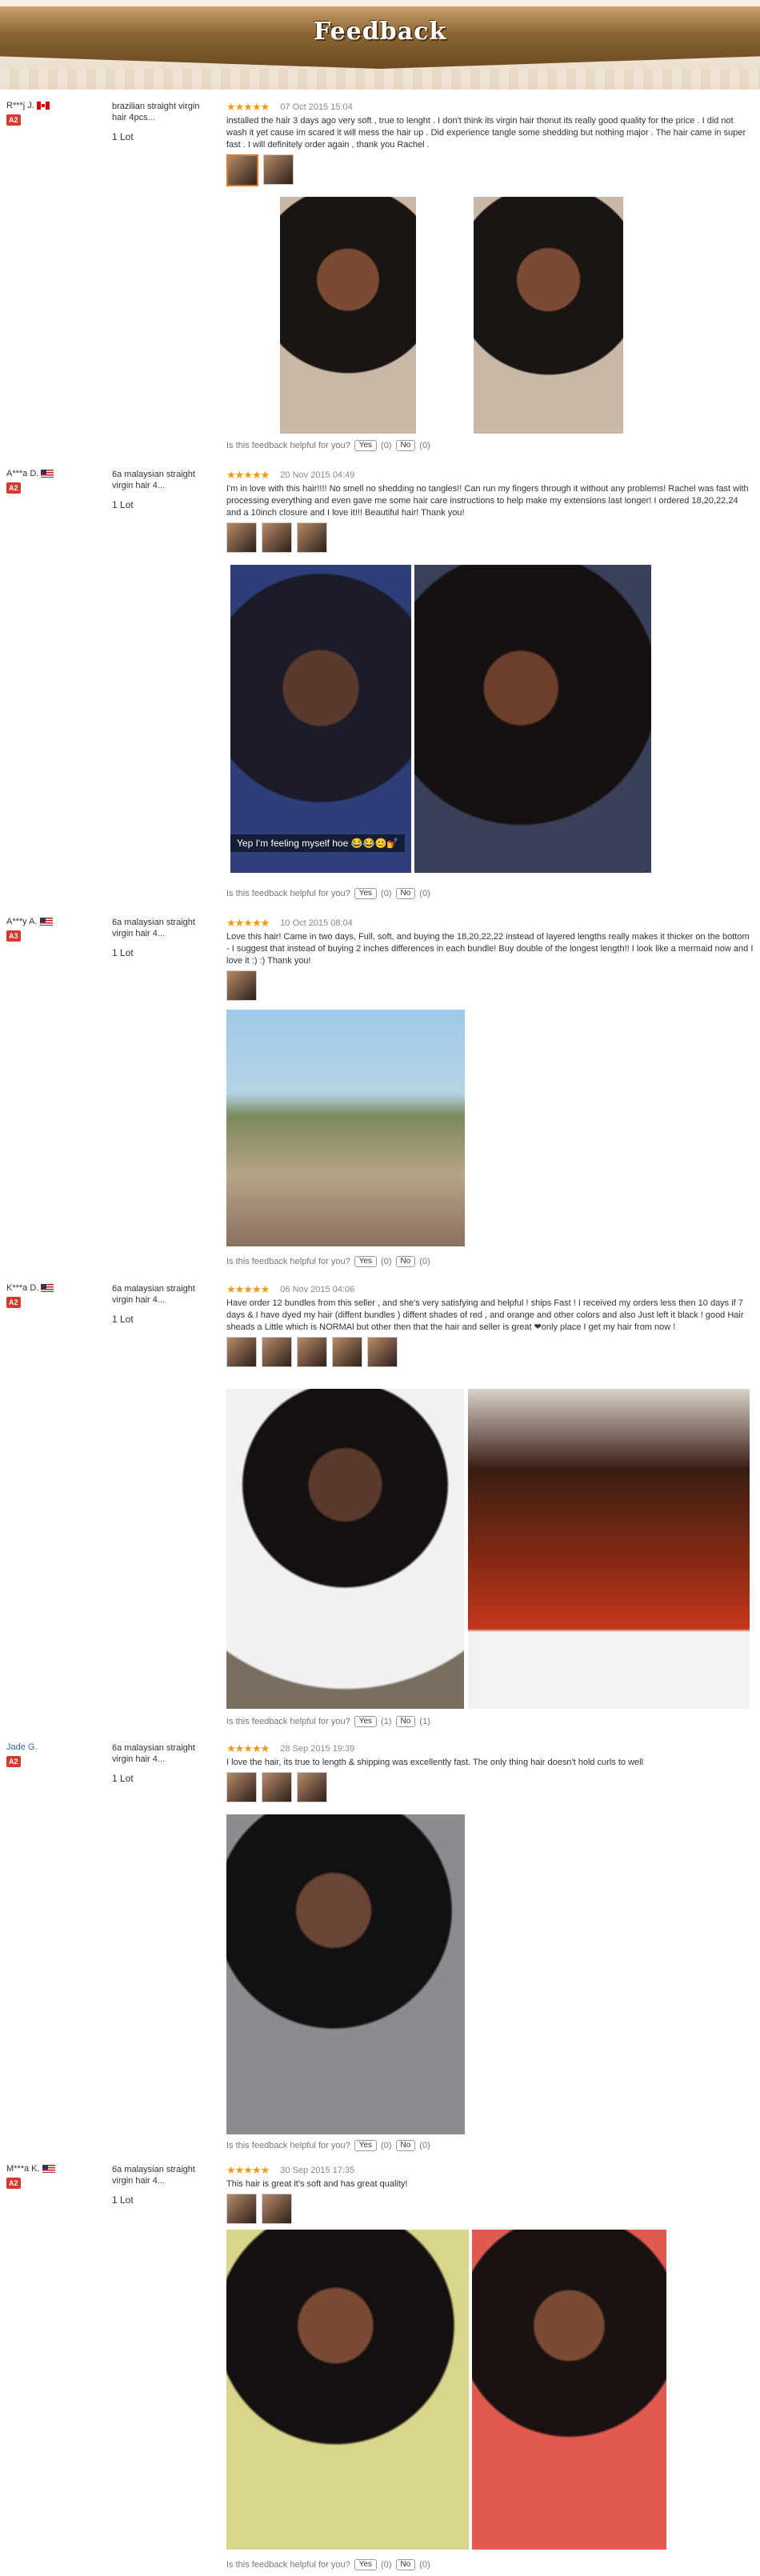 The width and height of the screenshot is (760, 2576). What do you see at coordinates (317, 1289) in the screenshot?
I see `review-date: 06 Nov 2015 04:06` at bounding box center [317, 1289].